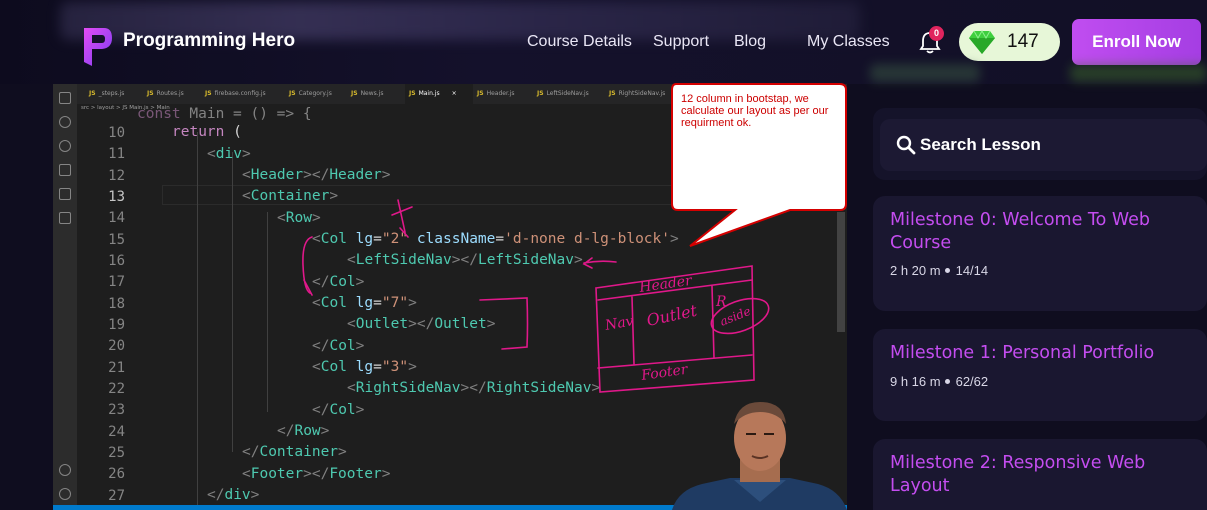 The height and width of the screenshot is (510, 1207). I want to click on presenter-webcam, so click(759, 456).